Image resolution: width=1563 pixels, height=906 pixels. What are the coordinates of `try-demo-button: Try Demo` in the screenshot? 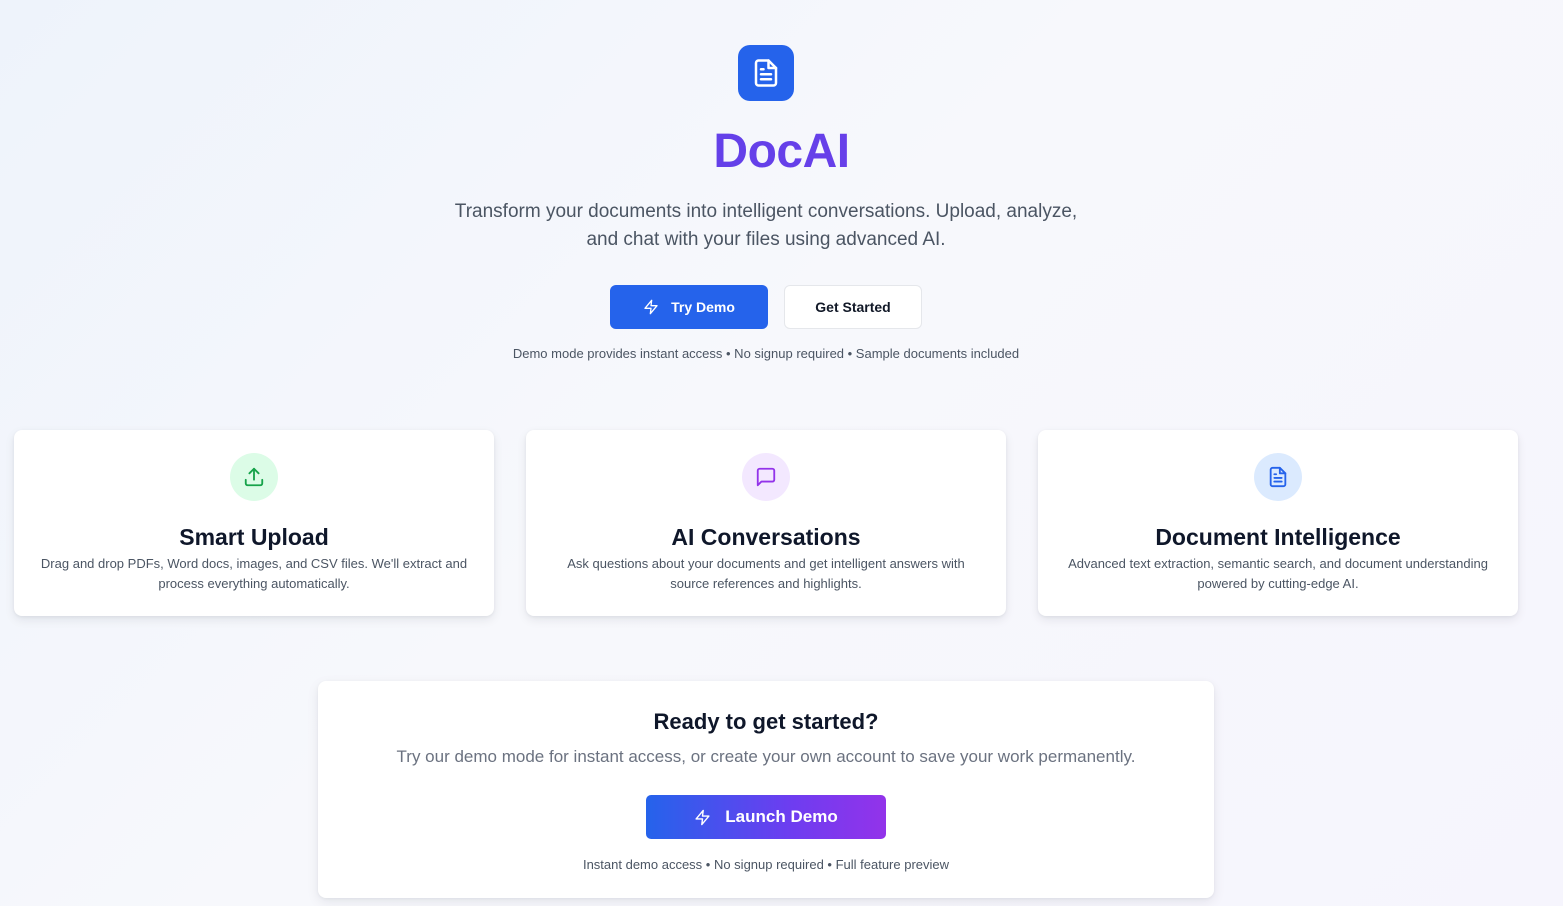 It's located at (689, 307).